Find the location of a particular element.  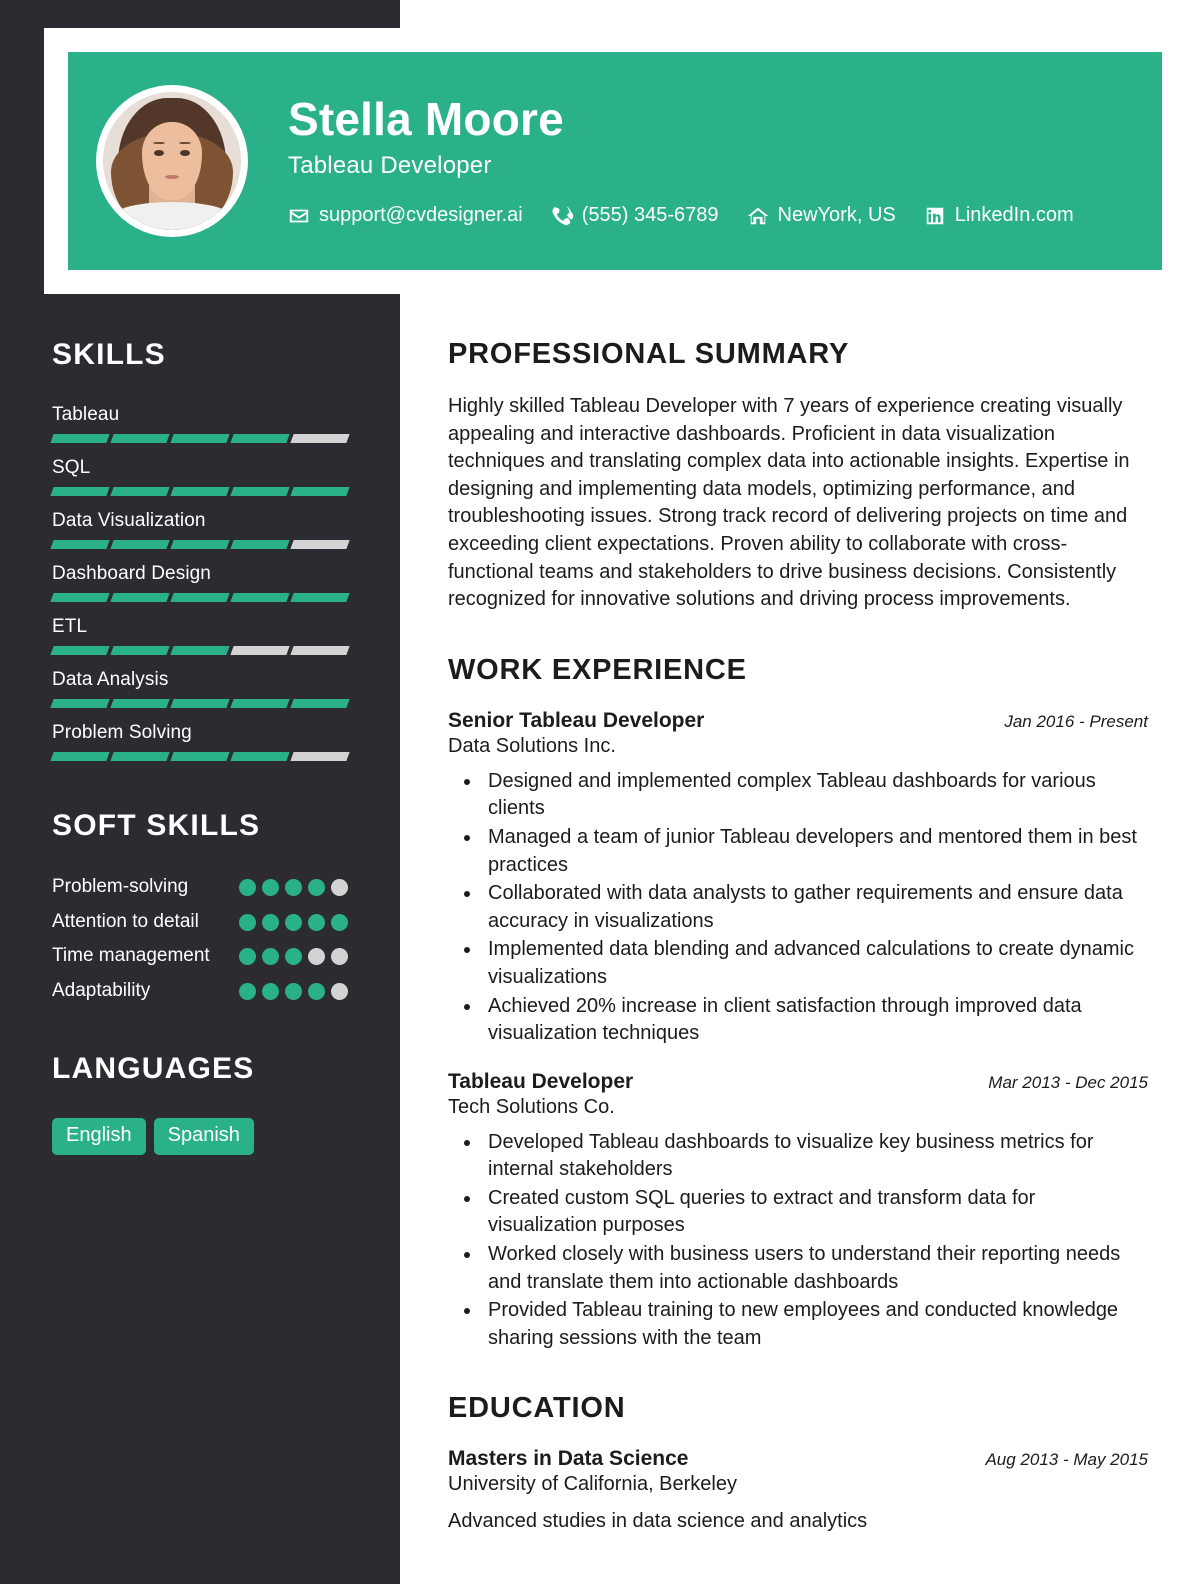

skill-item: Dashboard Design is located at coordinates (200, 582).